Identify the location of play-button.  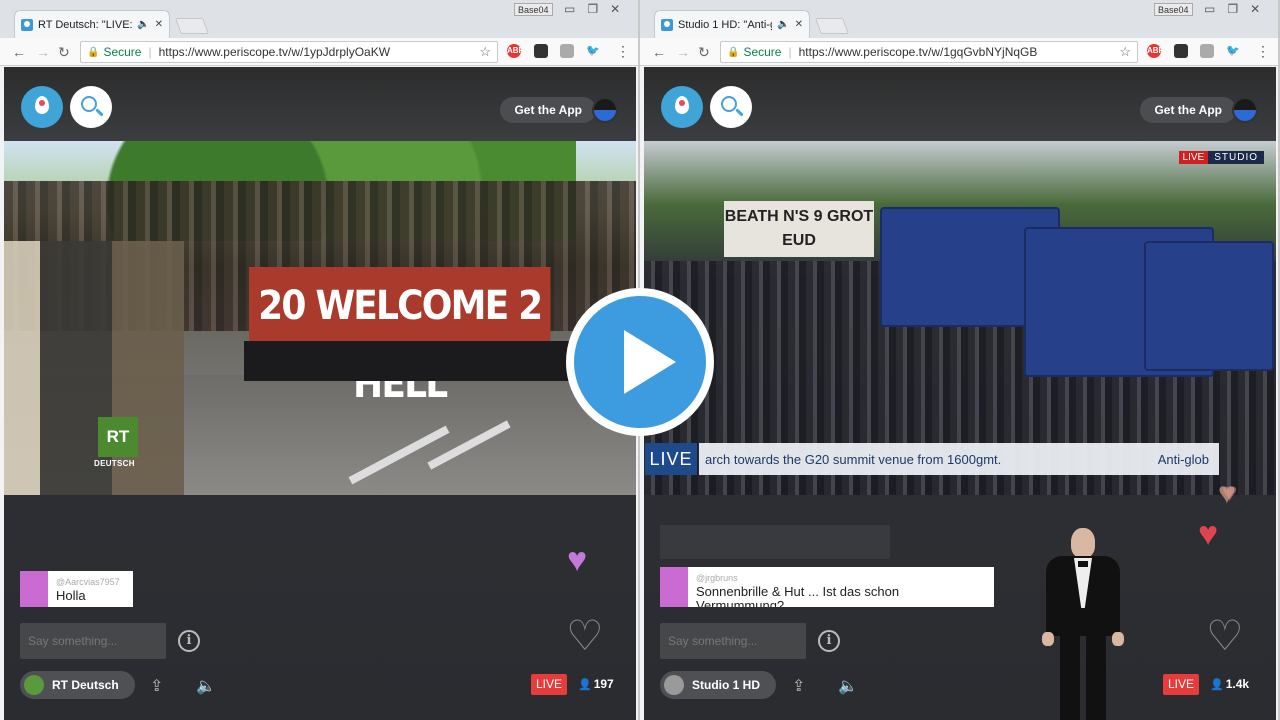
(640, 362).